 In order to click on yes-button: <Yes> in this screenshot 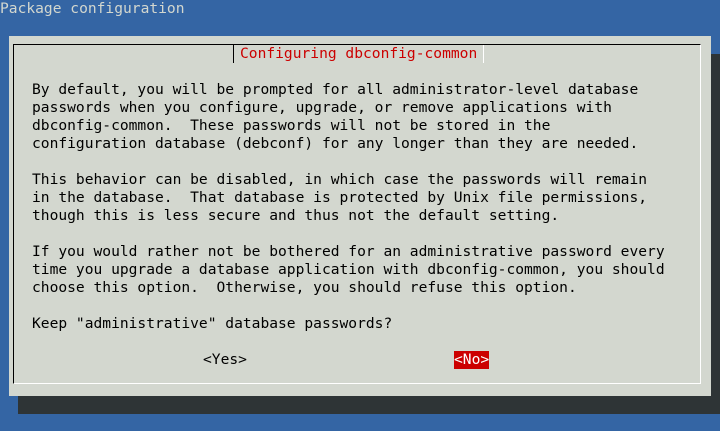, I will do `click(225, 360)`.